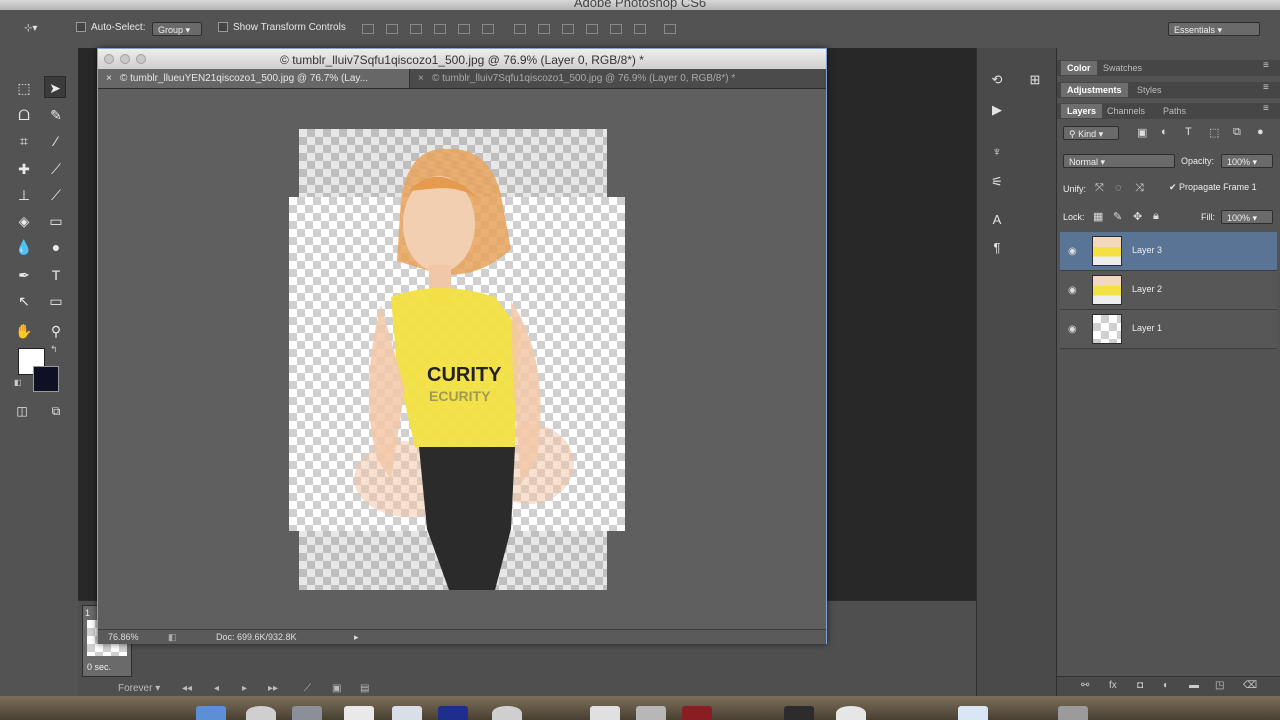 Image resolution: width=1280 pixels, height=720 pixels. What do you see at coordinates (544, 29) in the screenshot?
I see `distribute-vcenter-icon` at bounding box center [544, 29].